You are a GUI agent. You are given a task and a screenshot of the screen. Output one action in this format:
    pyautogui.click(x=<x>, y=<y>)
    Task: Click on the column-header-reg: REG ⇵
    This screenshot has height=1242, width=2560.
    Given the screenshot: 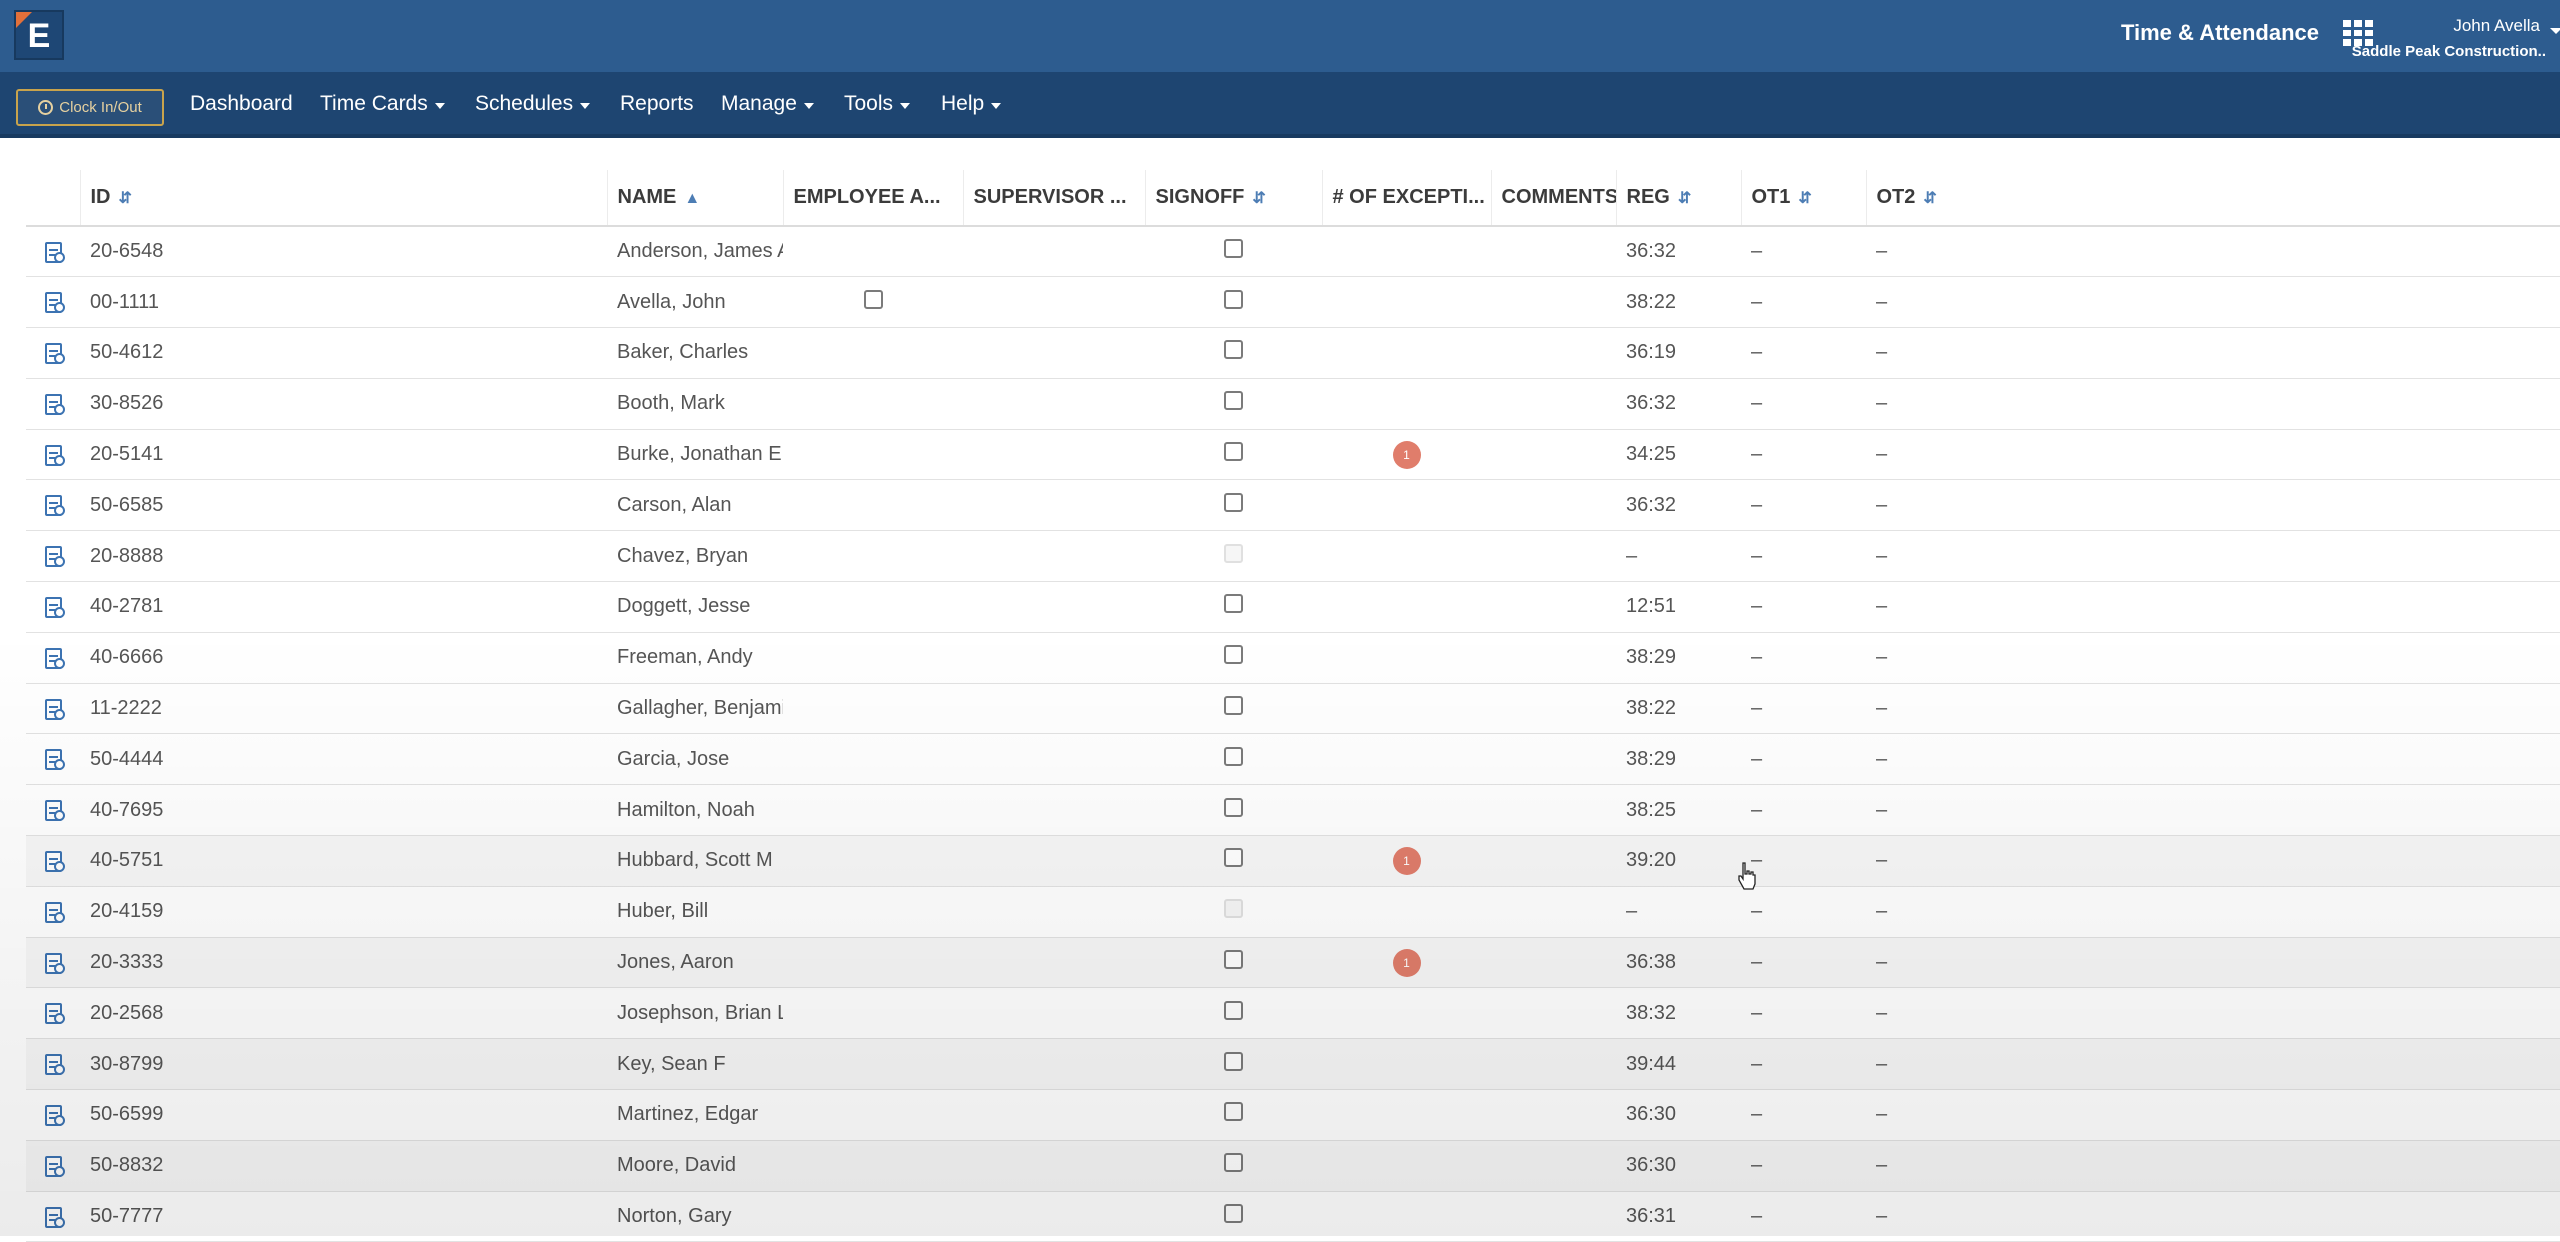 What is the action you would take?
    pyautogui.click(x=1678, y=198)
    